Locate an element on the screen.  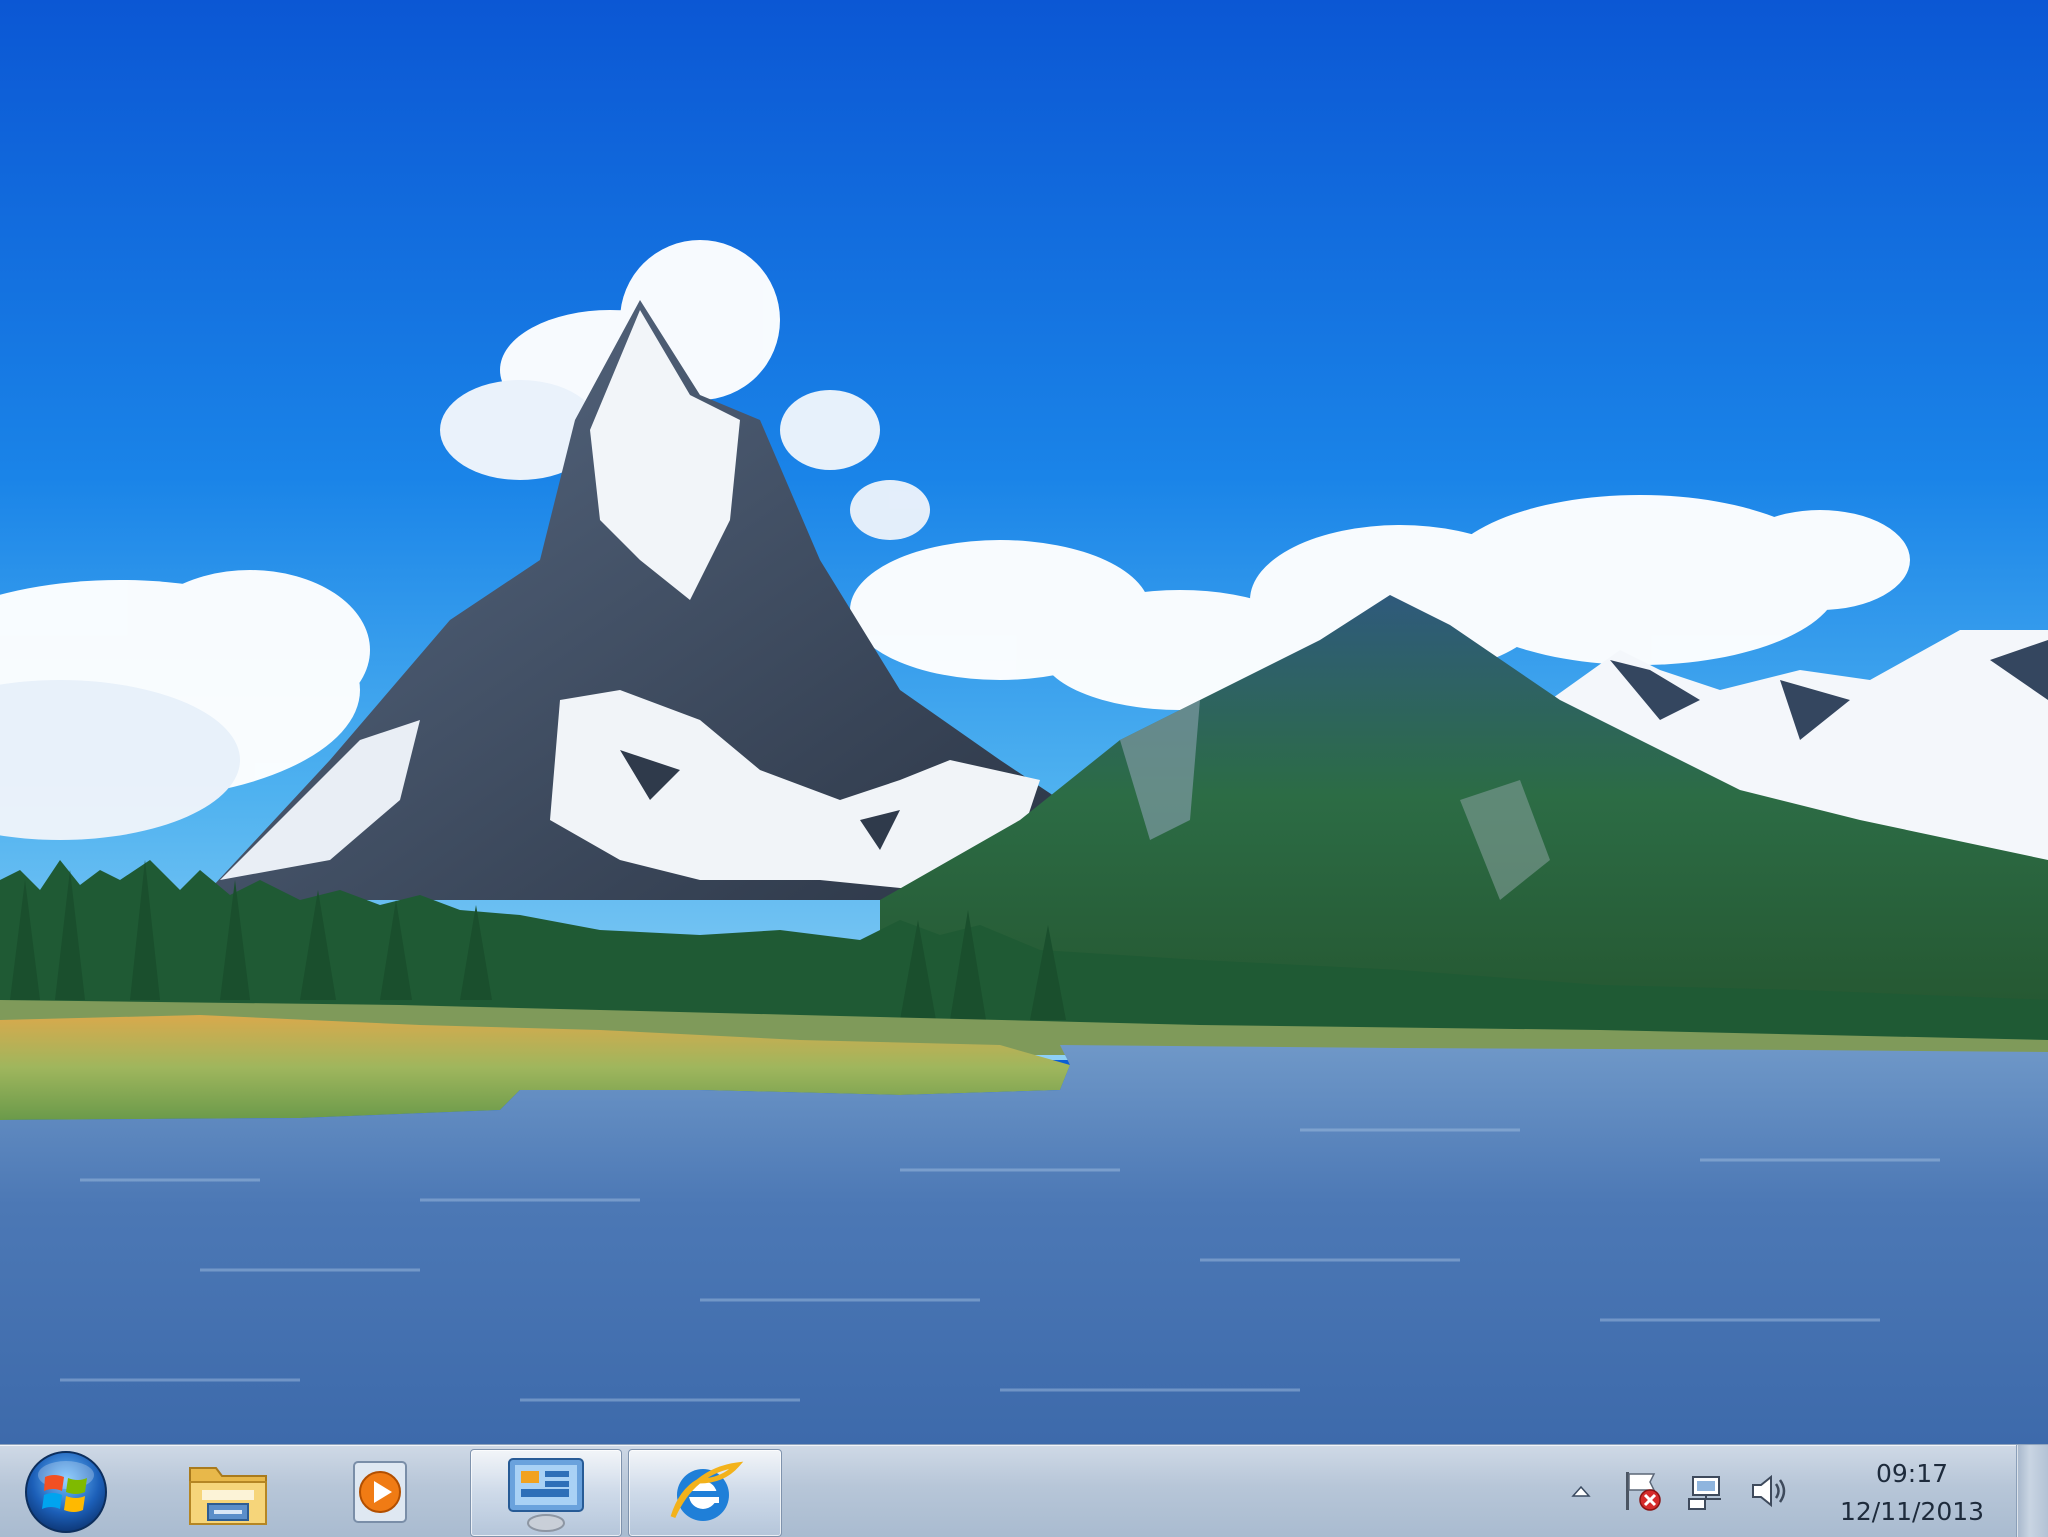
volume-button is located at coordinates (1769, 1491).